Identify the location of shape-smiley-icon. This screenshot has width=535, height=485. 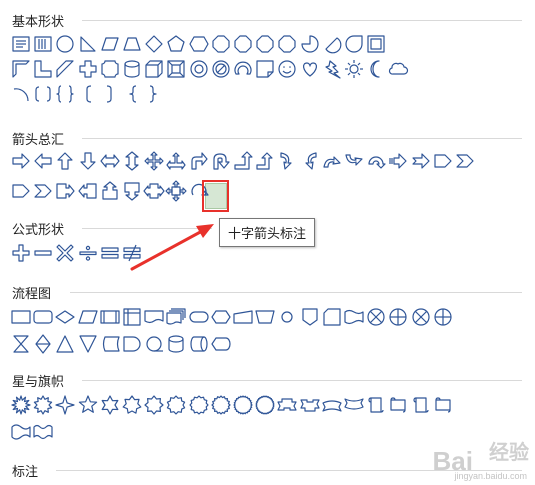
(287, 69).